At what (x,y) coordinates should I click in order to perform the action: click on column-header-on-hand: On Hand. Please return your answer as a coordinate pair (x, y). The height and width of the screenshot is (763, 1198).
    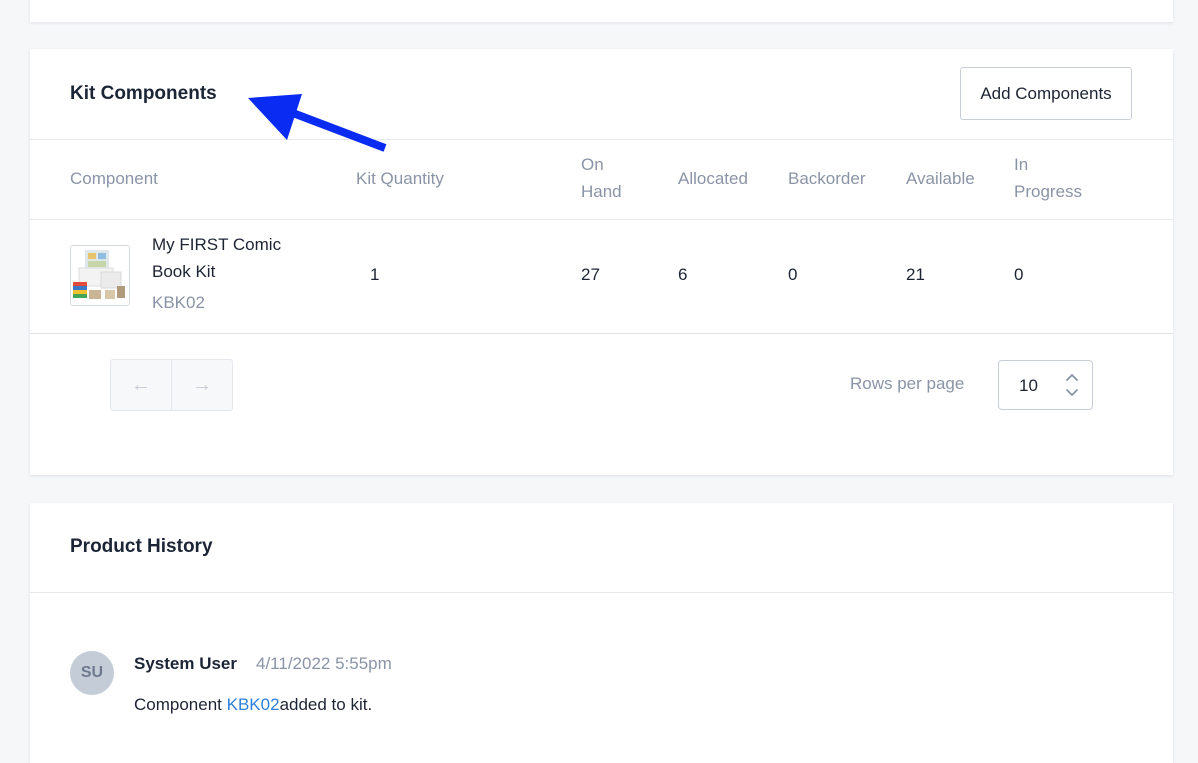
    Looking at the image, I should click on (611, 178).